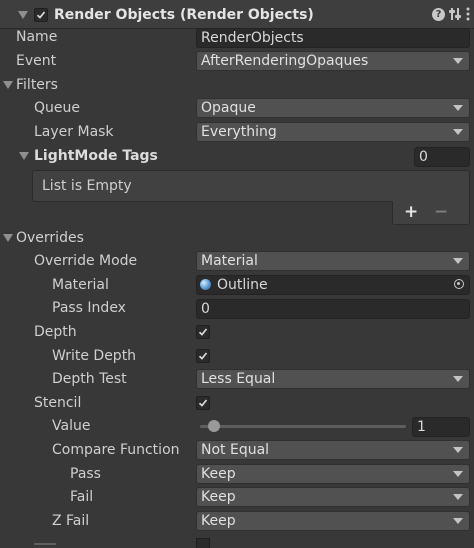  I want to click on name-field: RenderObjects, so click(333, 38).